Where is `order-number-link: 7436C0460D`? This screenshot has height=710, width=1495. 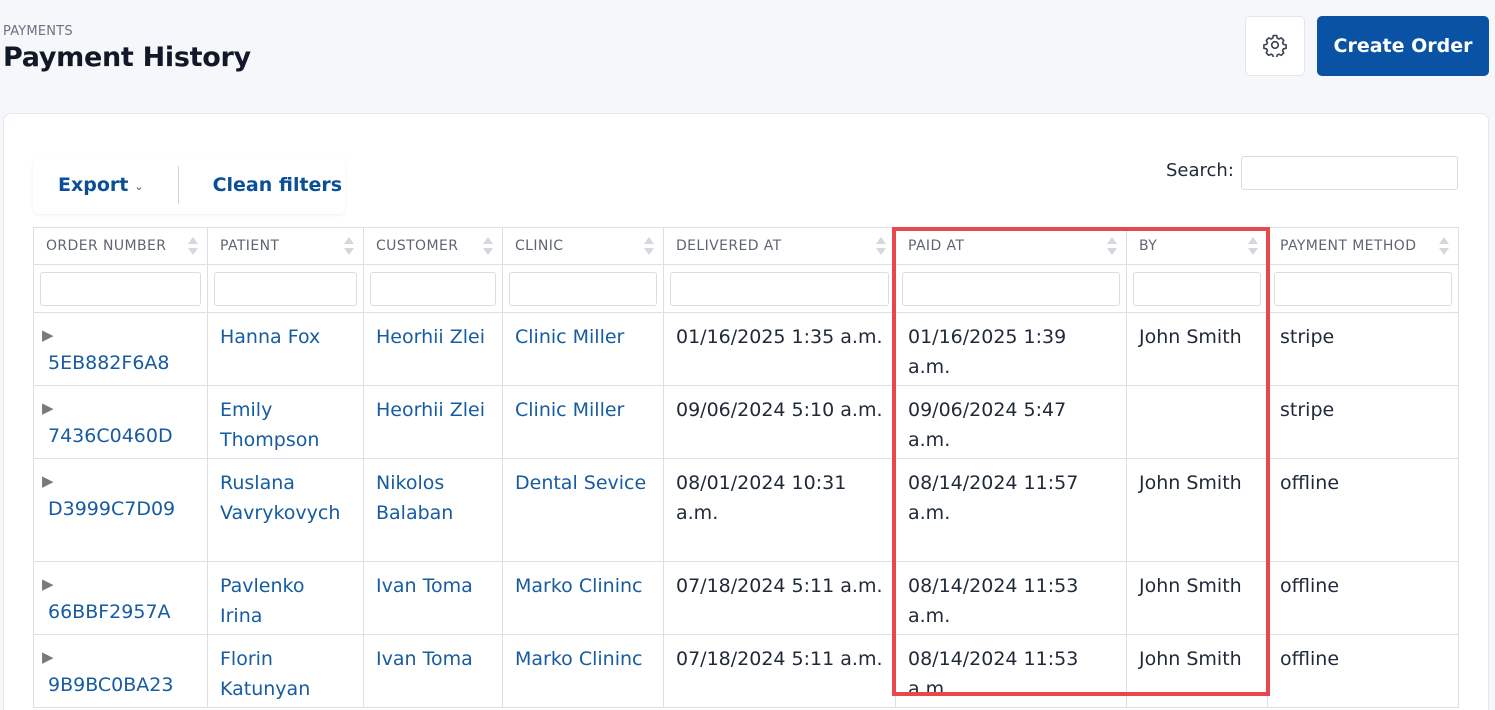 order-number-link: 7436C0460D is located at coordinates (110, 436).